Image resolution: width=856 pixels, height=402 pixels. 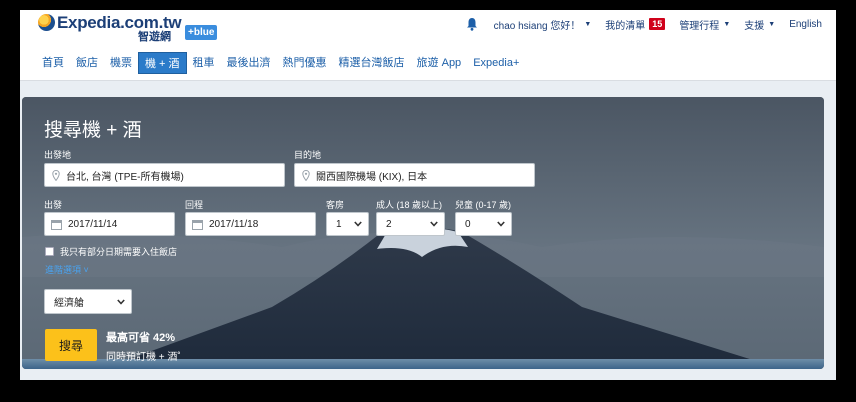 What do you see at coordinates (410, 224) in the screenshot?
I see `adults-select: 2` at bounding box center [410, 224].